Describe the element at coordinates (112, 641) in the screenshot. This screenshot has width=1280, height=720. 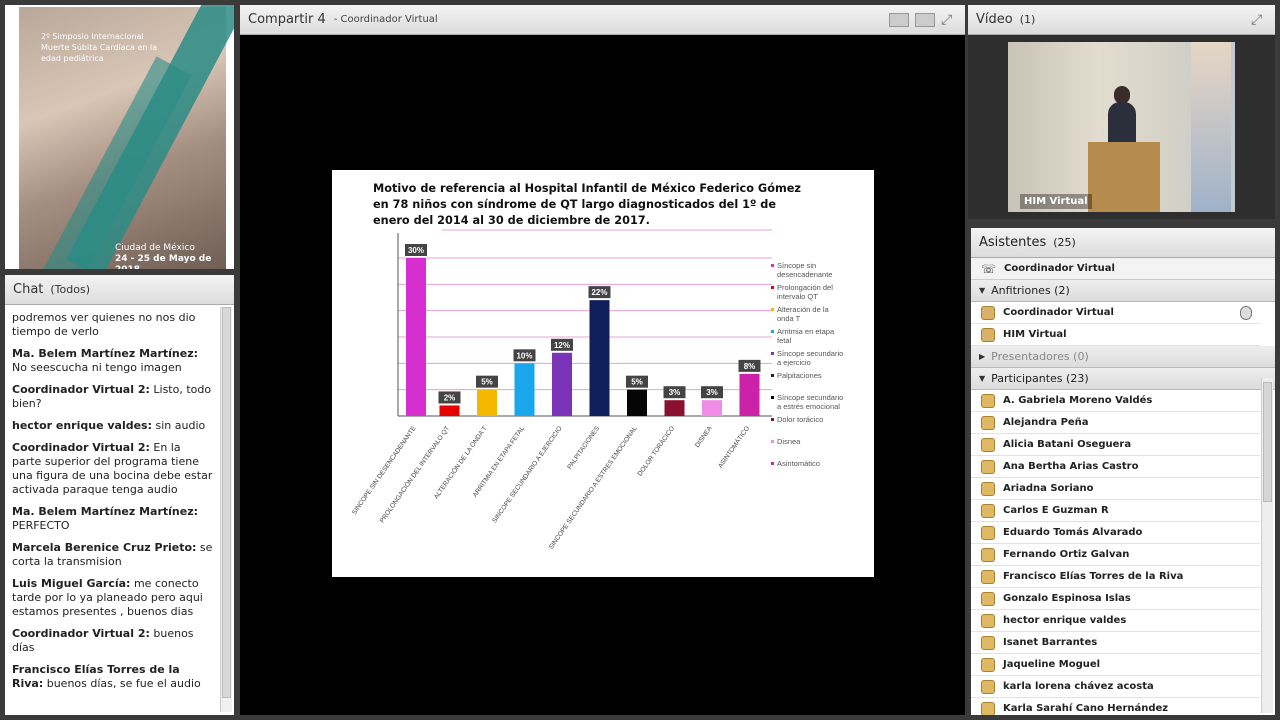
I see `chat-message: Coordinador Virtual 2: buenos días` at that location.